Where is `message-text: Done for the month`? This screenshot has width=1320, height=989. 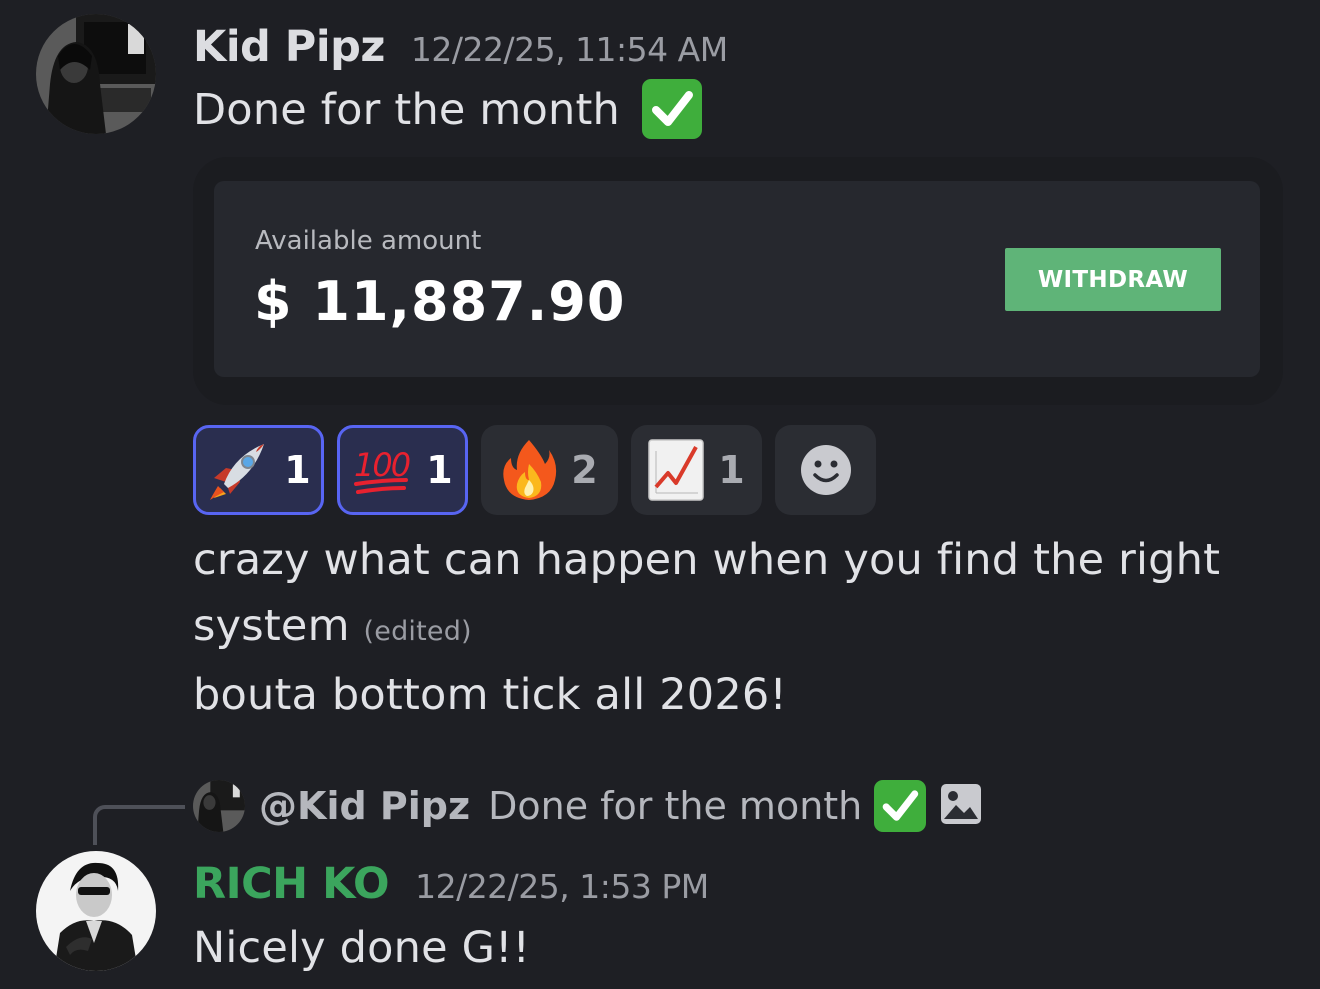 message-text: Done for the month is located at coordinates (447, 110).